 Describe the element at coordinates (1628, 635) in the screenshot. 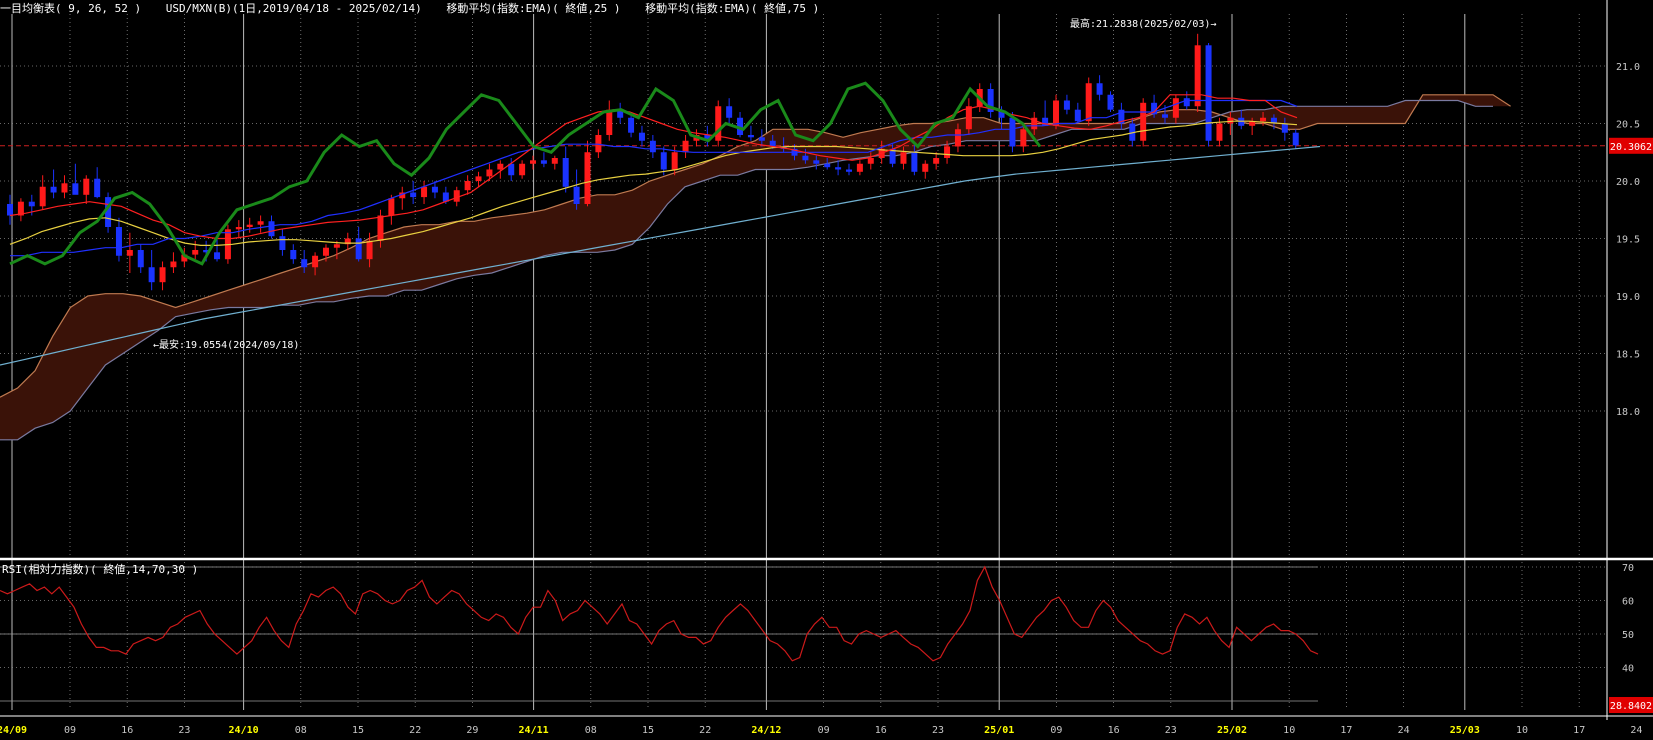

I see `rsi-tick-label: 50` at that location.